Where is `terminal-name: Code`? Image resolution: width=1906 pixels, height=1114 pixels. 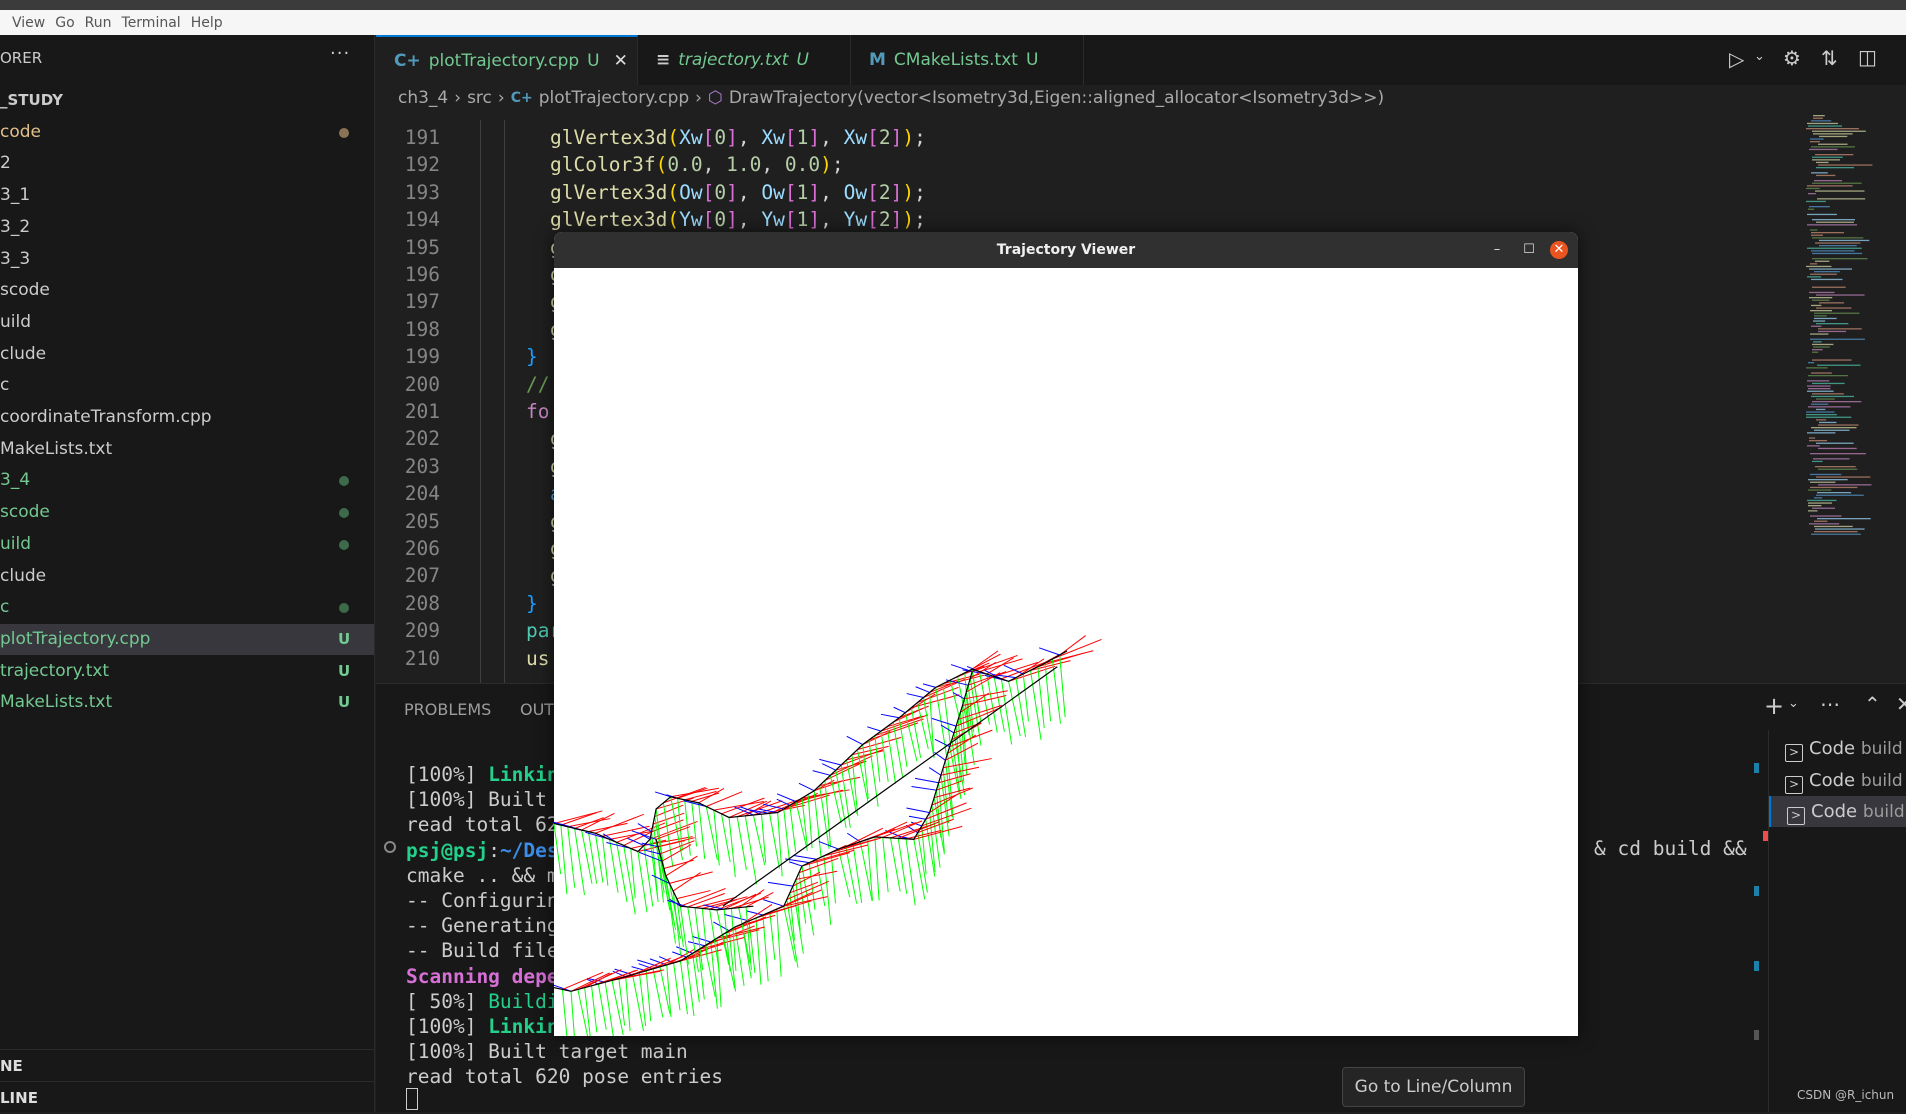 terminal-name: Code is located at coordinates (1832, 780).